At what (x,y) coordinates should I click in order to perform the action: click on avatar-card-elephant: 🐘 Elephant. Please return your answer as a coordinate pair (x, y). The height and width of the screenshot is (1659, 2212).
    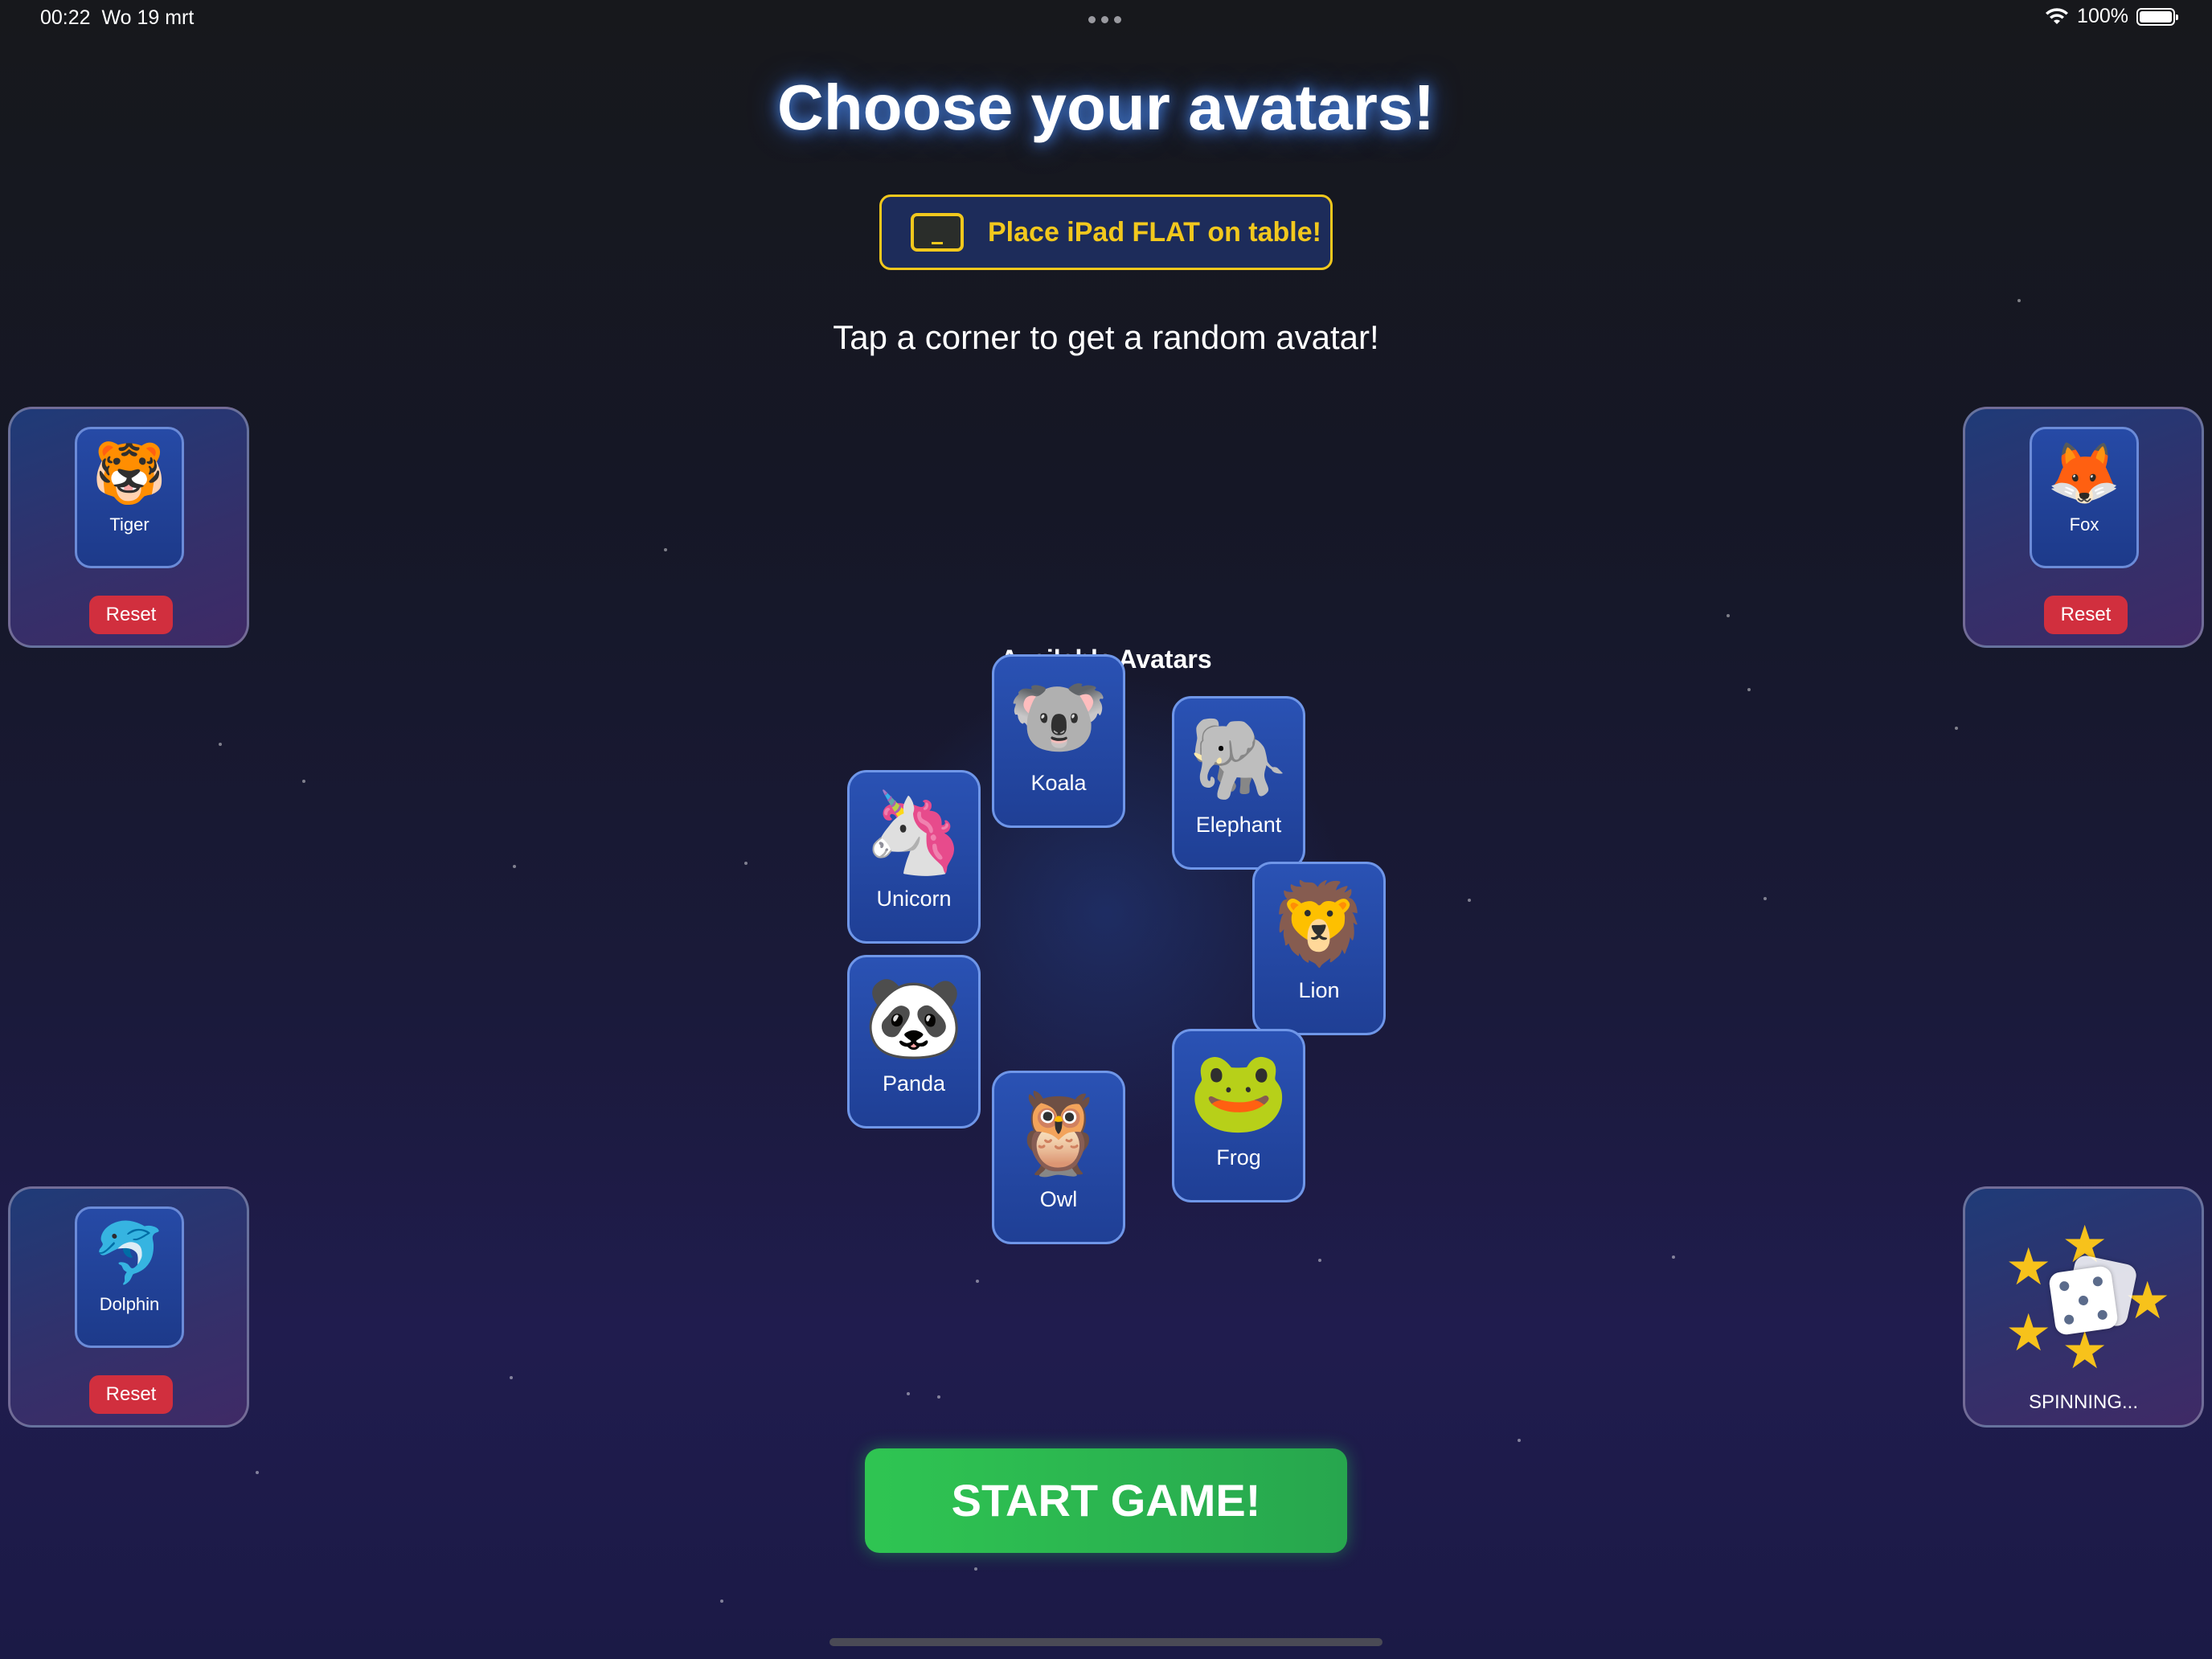
    Looking at the image, I should click on (1238, 783).